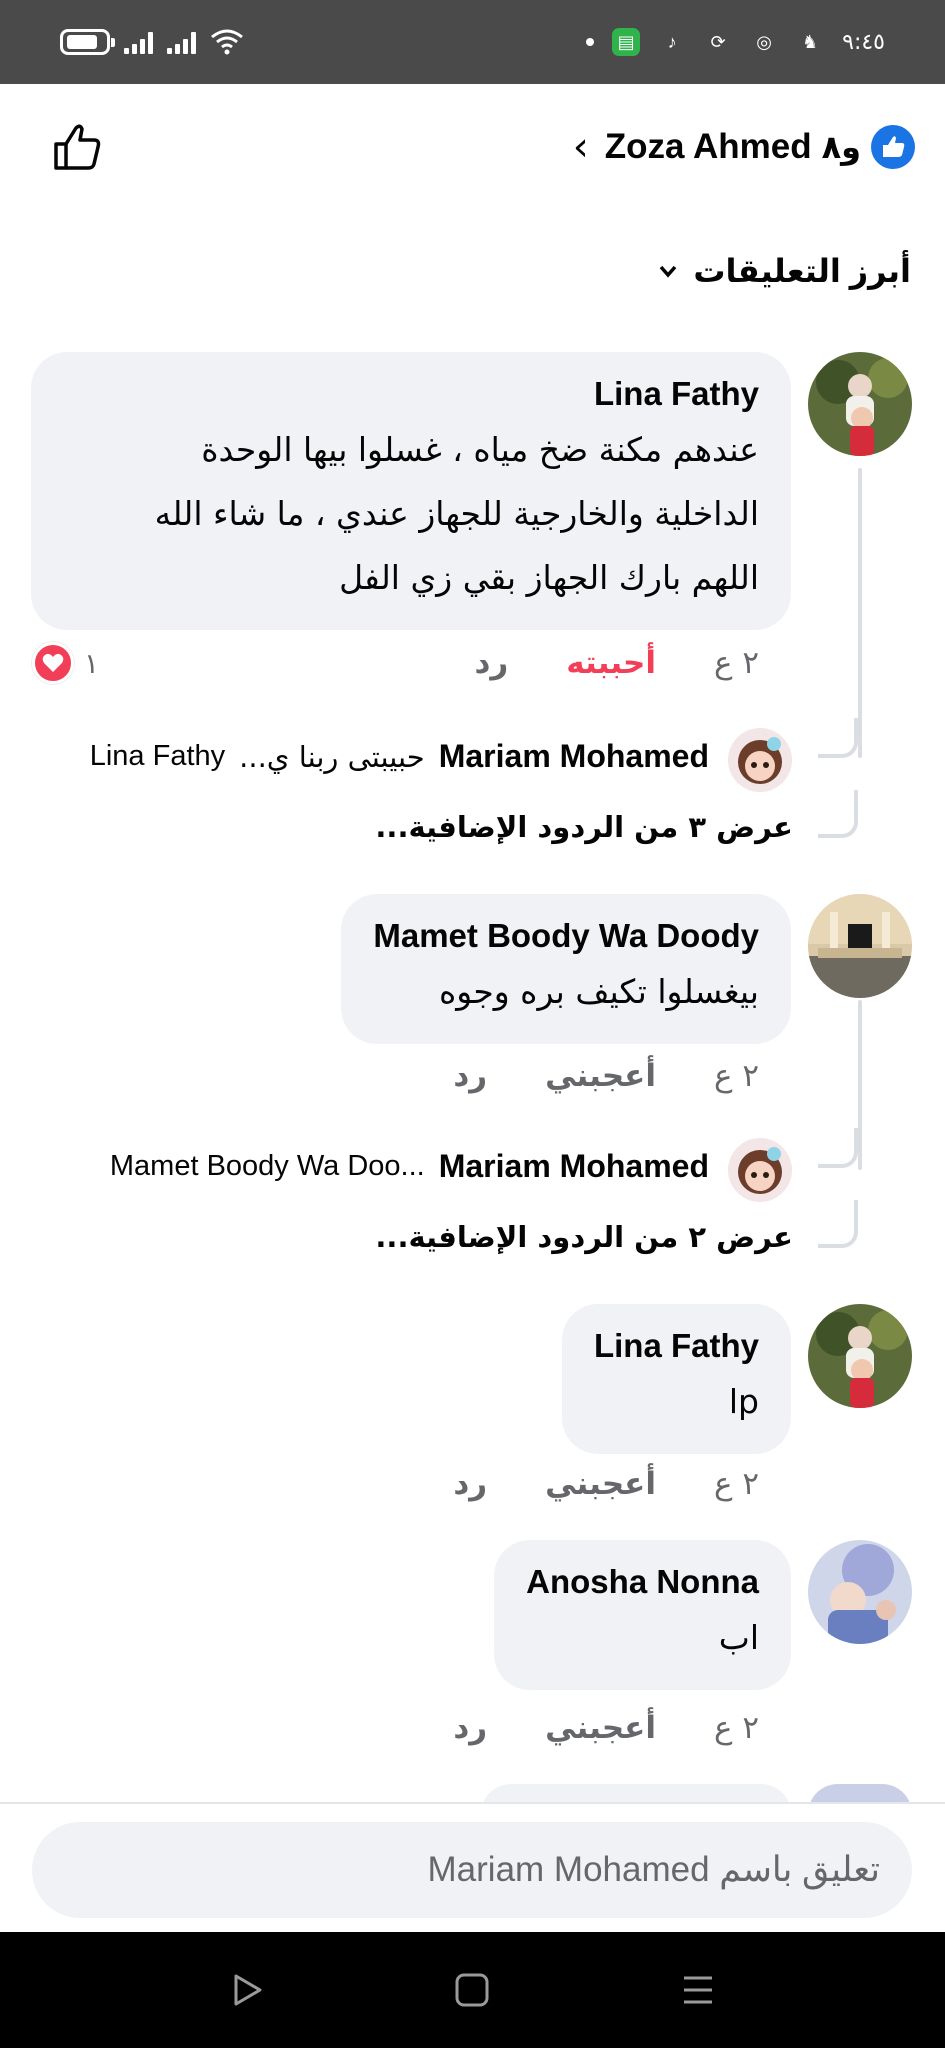  Describe the element at coordinates (893, 147) in the screenshot. I see `like-reaction-icon` at that location.